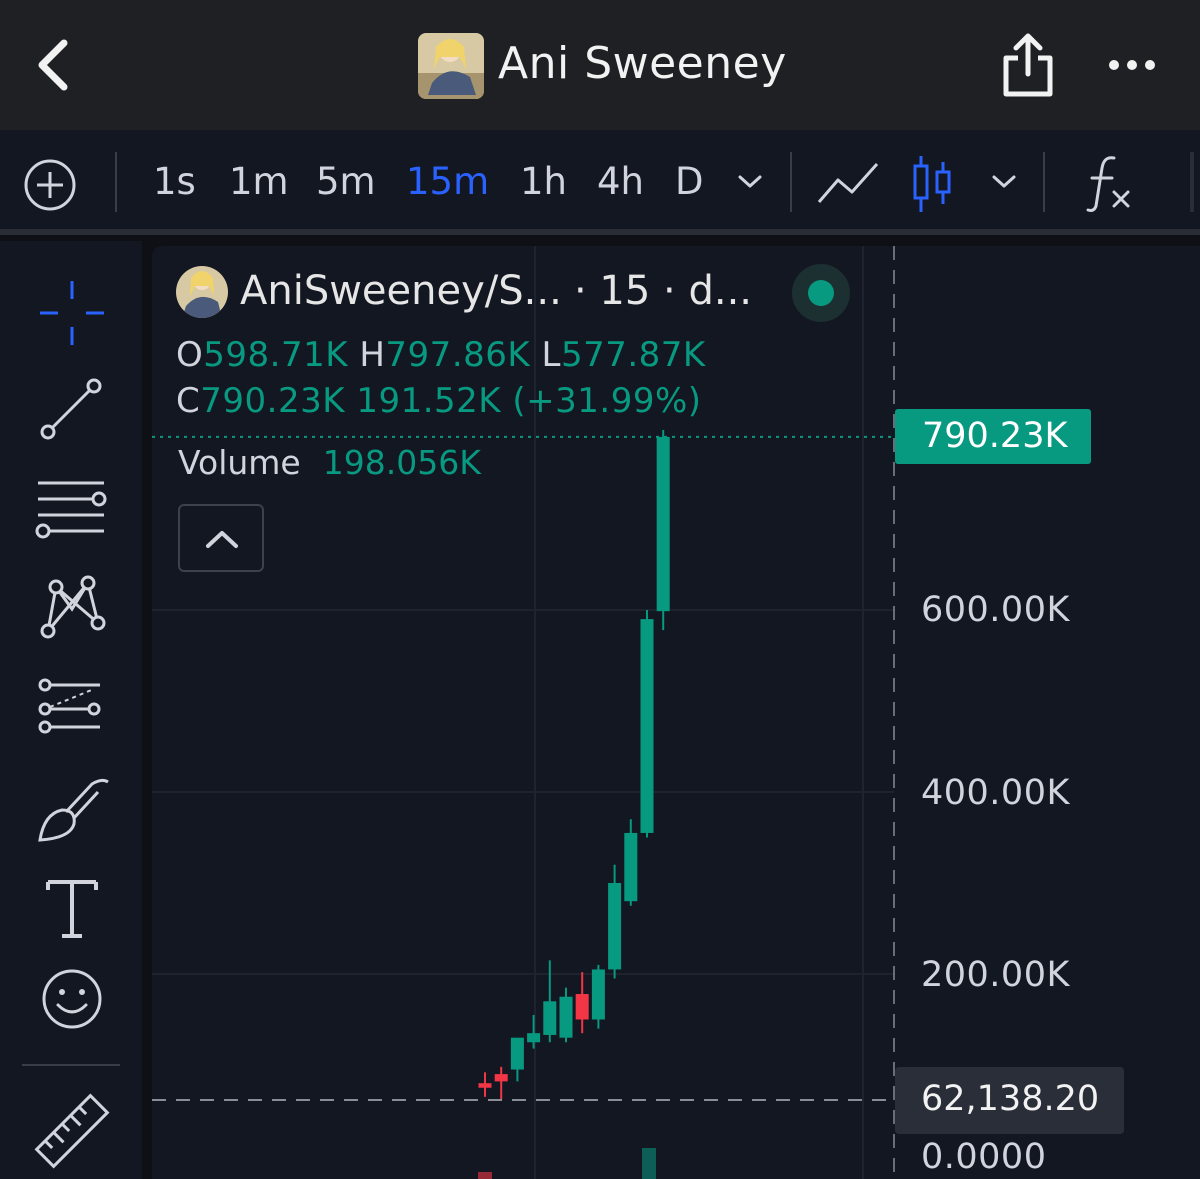  I want to click on pattern-icon, so click(72, 607).